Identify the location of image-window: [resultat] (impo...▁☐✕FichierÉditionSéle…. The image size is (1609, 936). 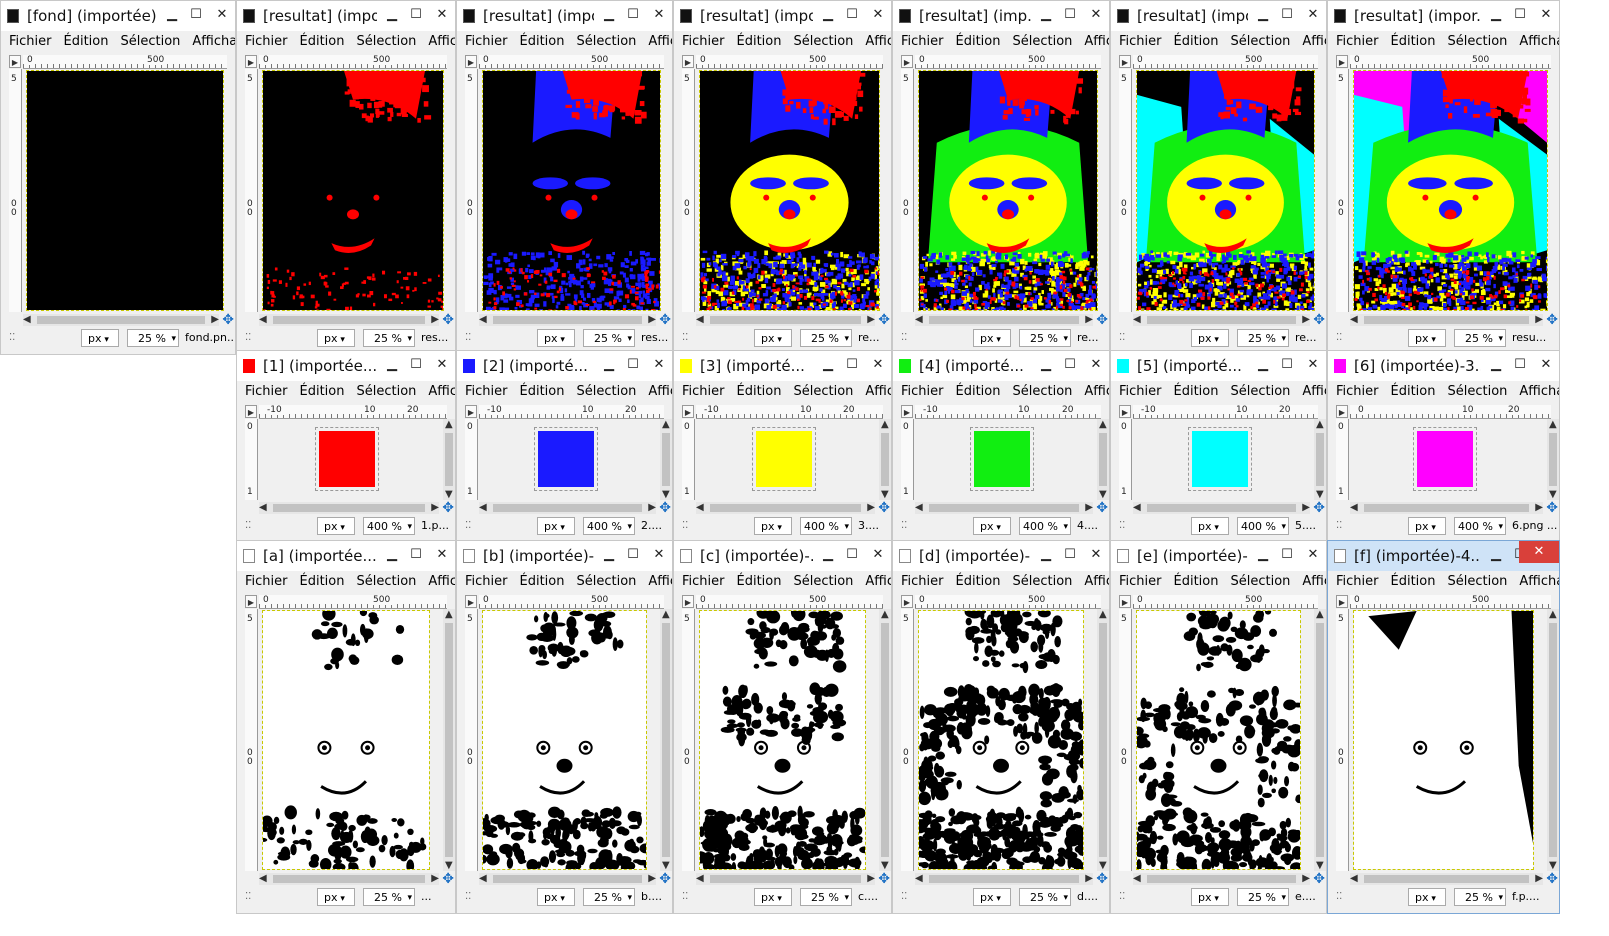
(782, 177).